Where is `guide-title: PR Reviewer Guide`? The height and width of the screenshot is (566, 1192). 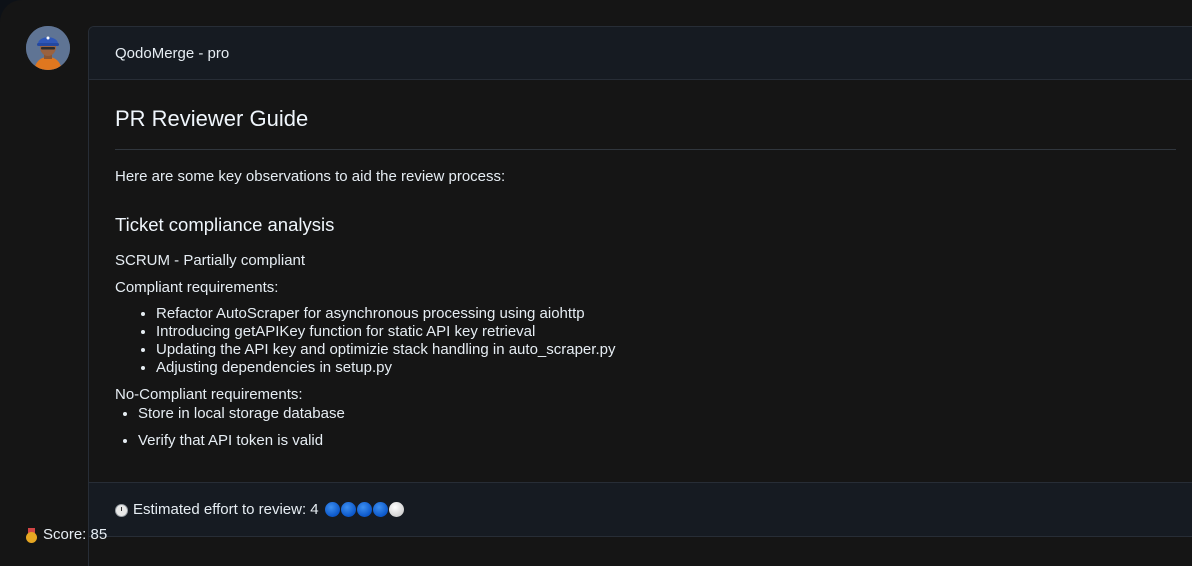 guide-title: PR Reviewer Guide is located at coordinates (212, 118).